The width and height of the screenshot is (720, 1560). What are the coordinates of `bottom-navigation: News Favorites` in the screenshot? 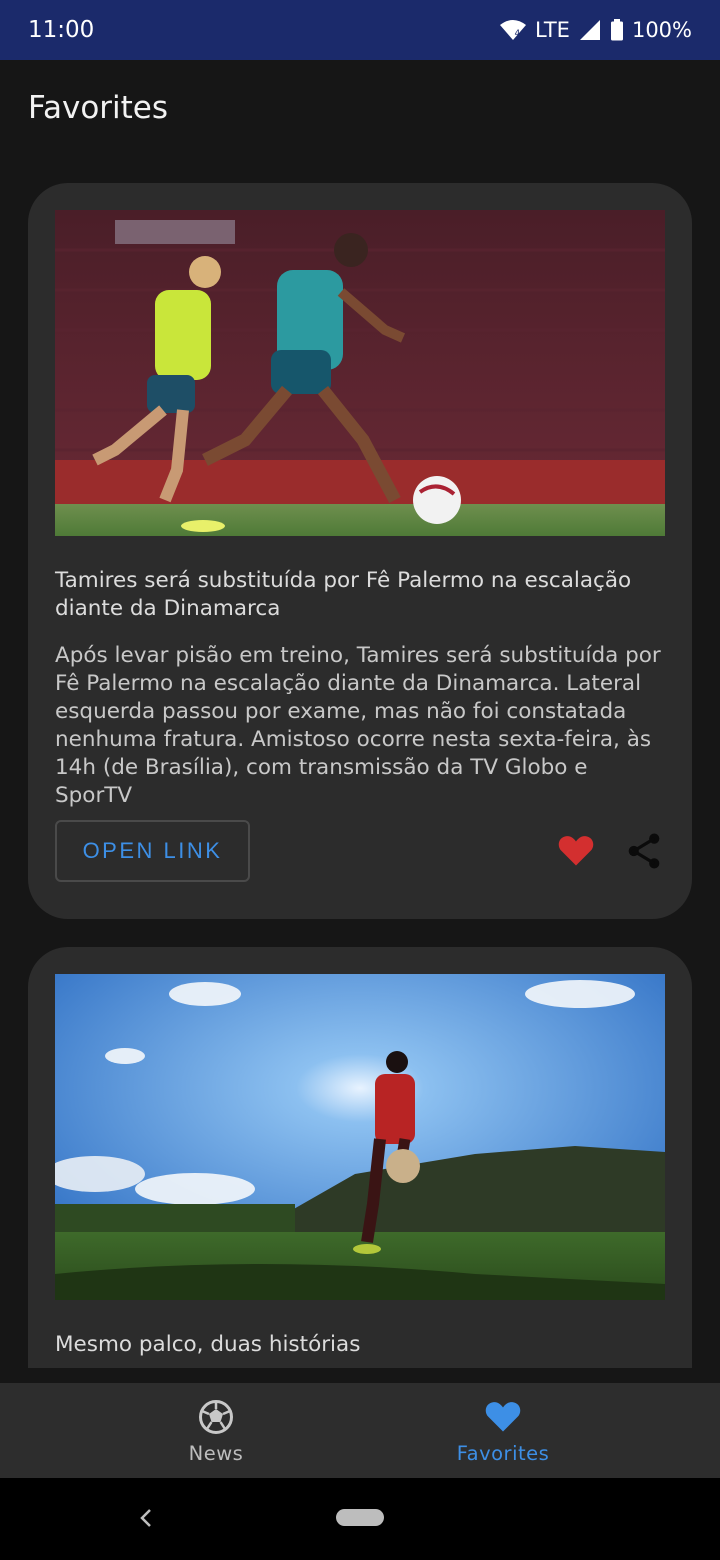 It's located at (360, 1430).